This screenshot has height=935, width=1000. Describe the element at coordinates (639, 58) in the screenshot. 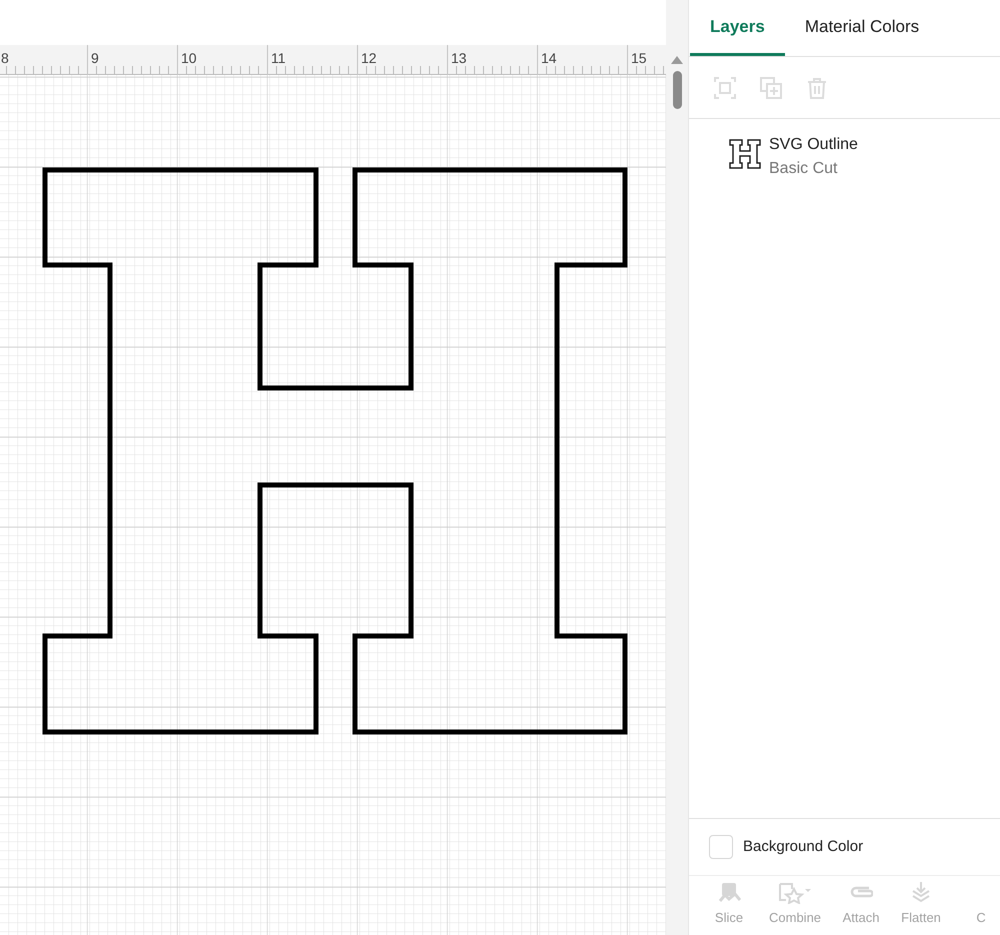

I see `ruler-label: 15` at that location.